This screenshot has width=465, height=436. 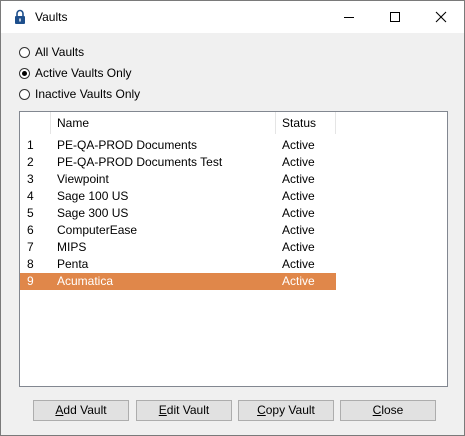 I want to click on row-number: 1, so click(x=30, y=145).